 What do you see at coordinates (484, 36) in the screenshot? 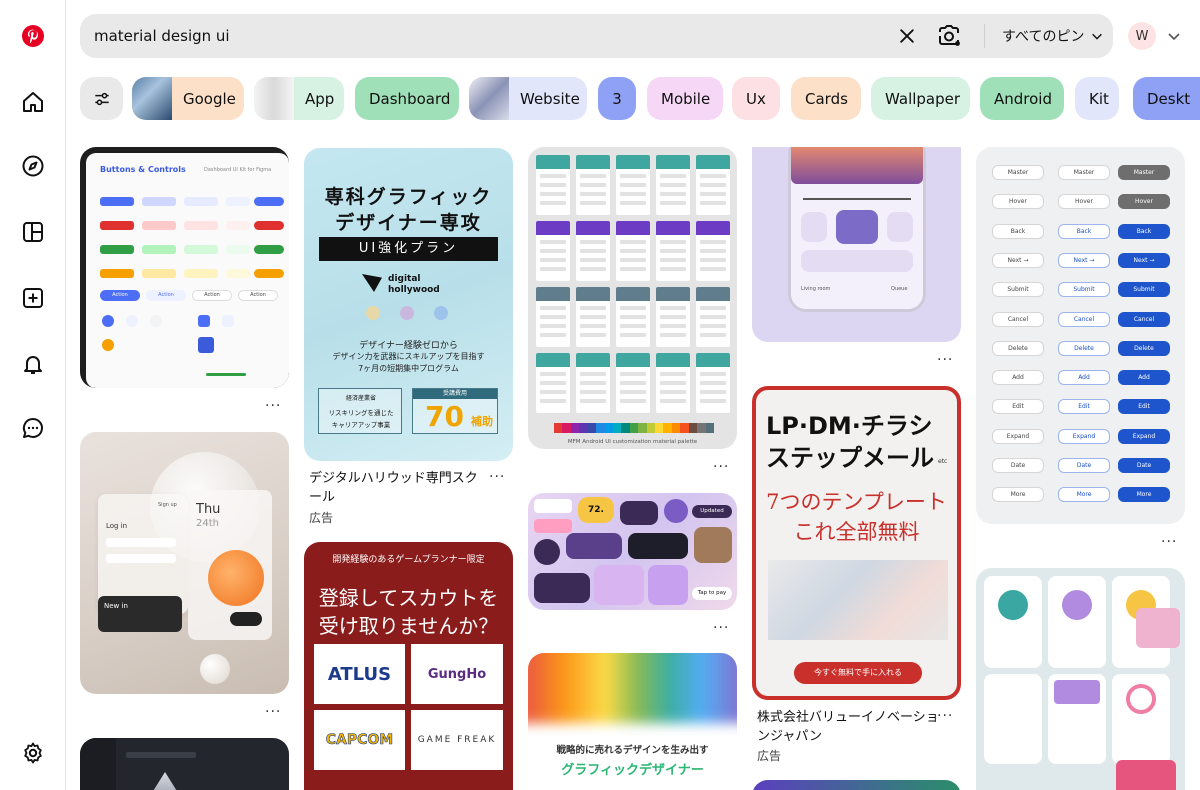
I see `search-input` at bounding box center [484, 36].